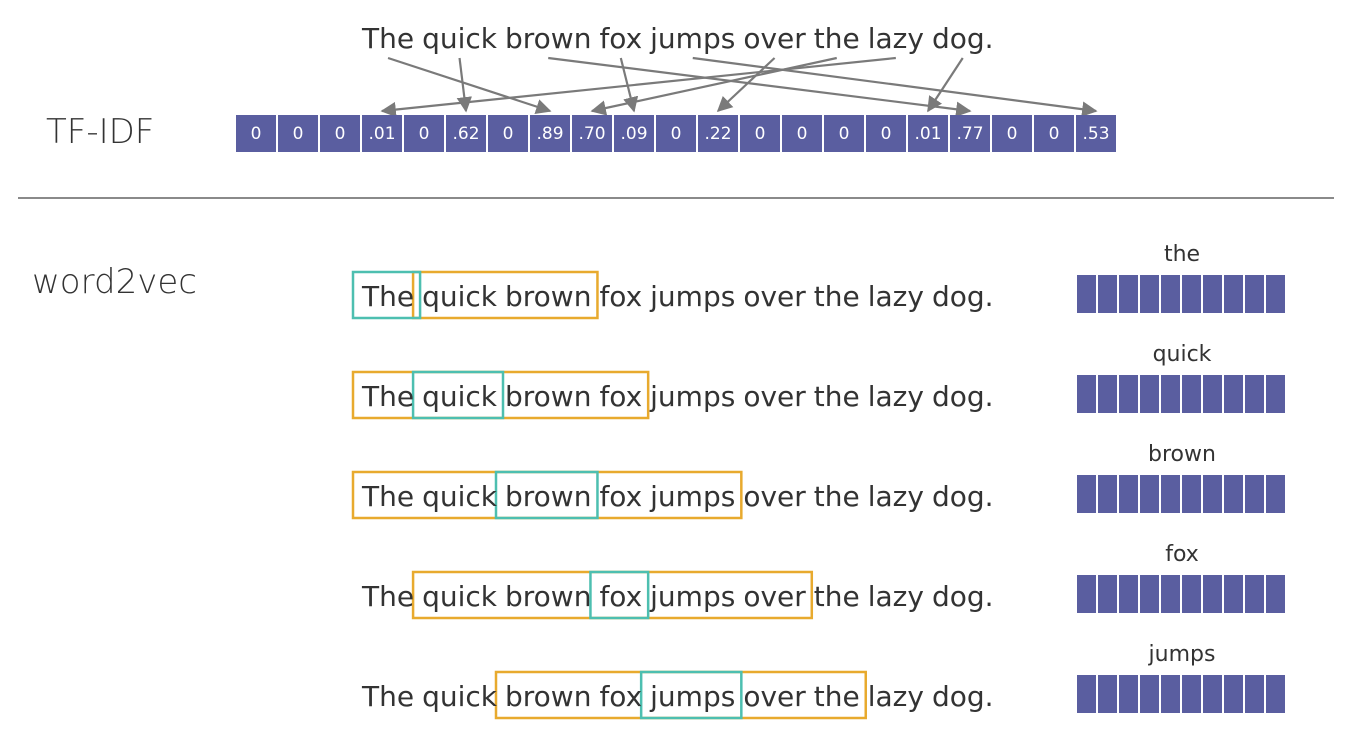 The width and height of the screenshot is (1350, 738). Describe the element at coordinates (1182, 354) in the screenshot. I see `embedding-word-label: quick` at that location.